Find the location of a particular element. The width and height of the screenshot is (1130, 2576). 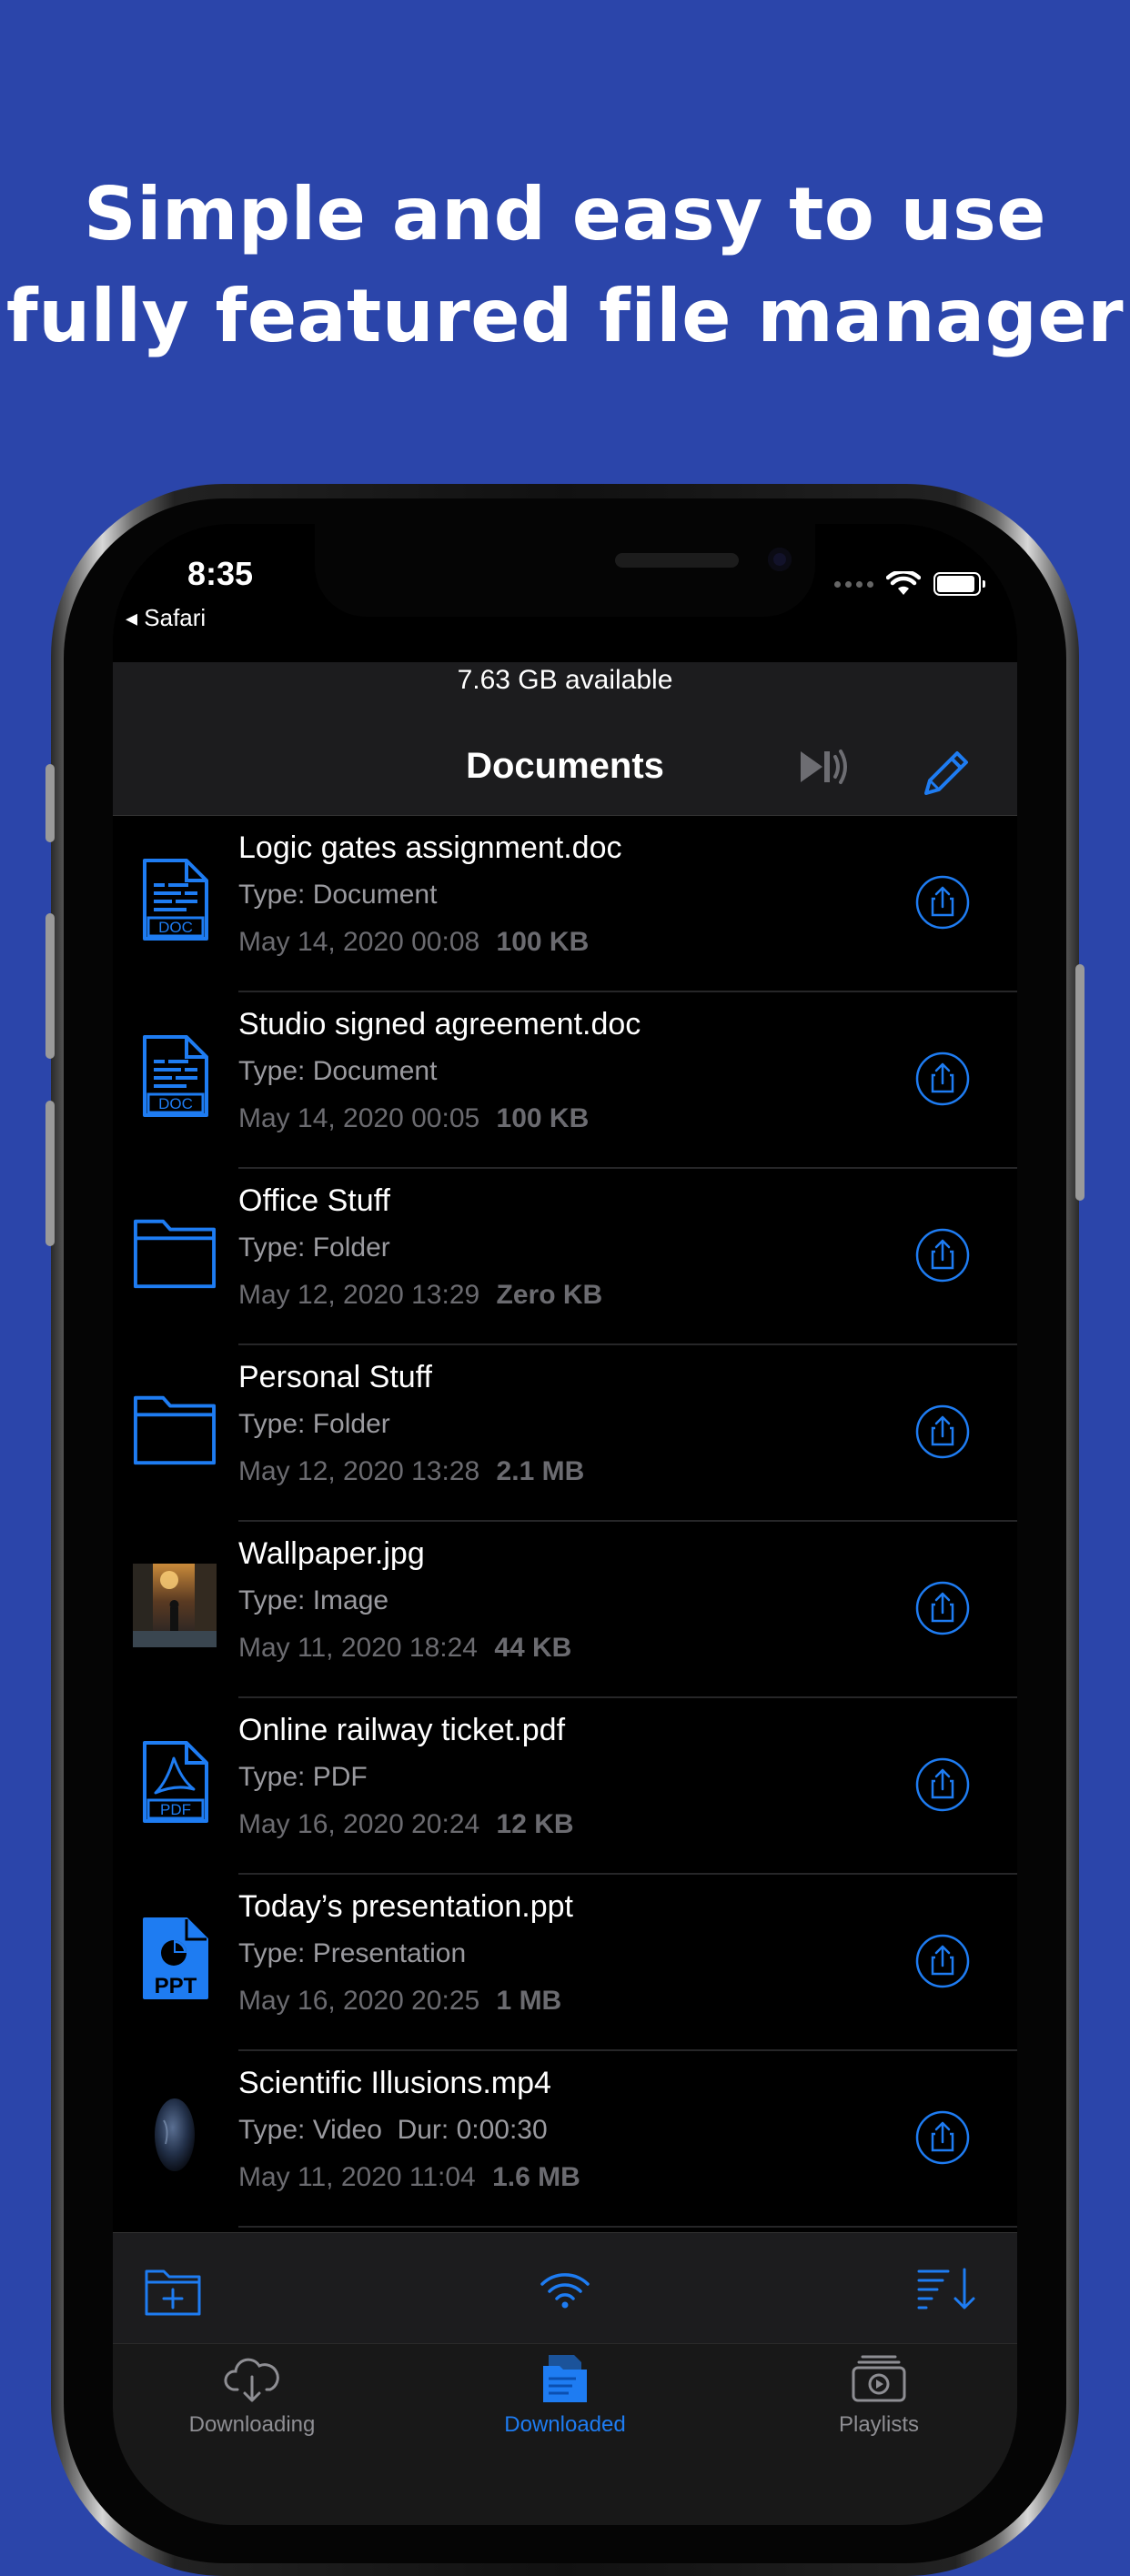

tab-label: Playlists is located at coordinates (879, 2424).